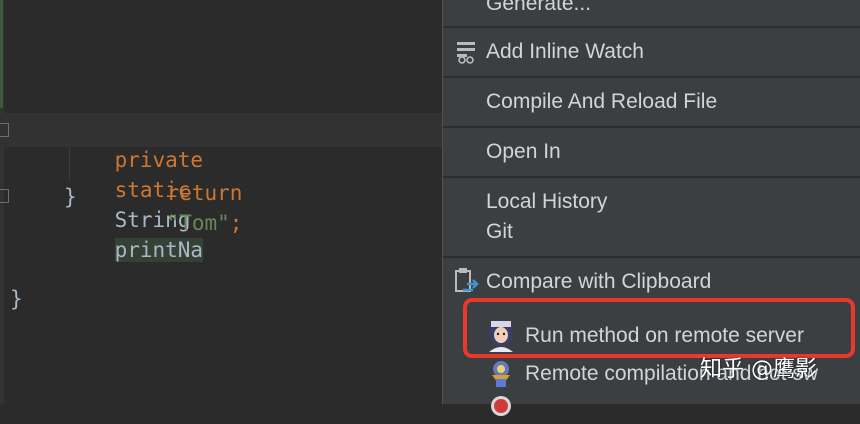 This screenshot has width=860, height=424. I want to click on semicolon: ;, so click(236, 223).